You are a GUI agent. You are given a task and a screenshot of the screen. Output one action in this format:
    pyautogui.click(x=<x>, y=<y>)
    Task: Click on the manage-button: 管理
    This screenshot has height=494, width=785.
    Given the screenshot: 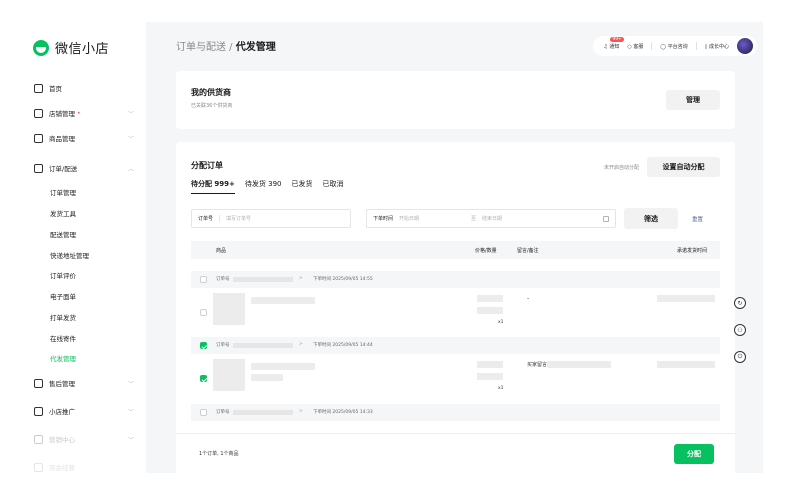 What is the action you would take?
    pyautogui.click(x=693, y=100)
    